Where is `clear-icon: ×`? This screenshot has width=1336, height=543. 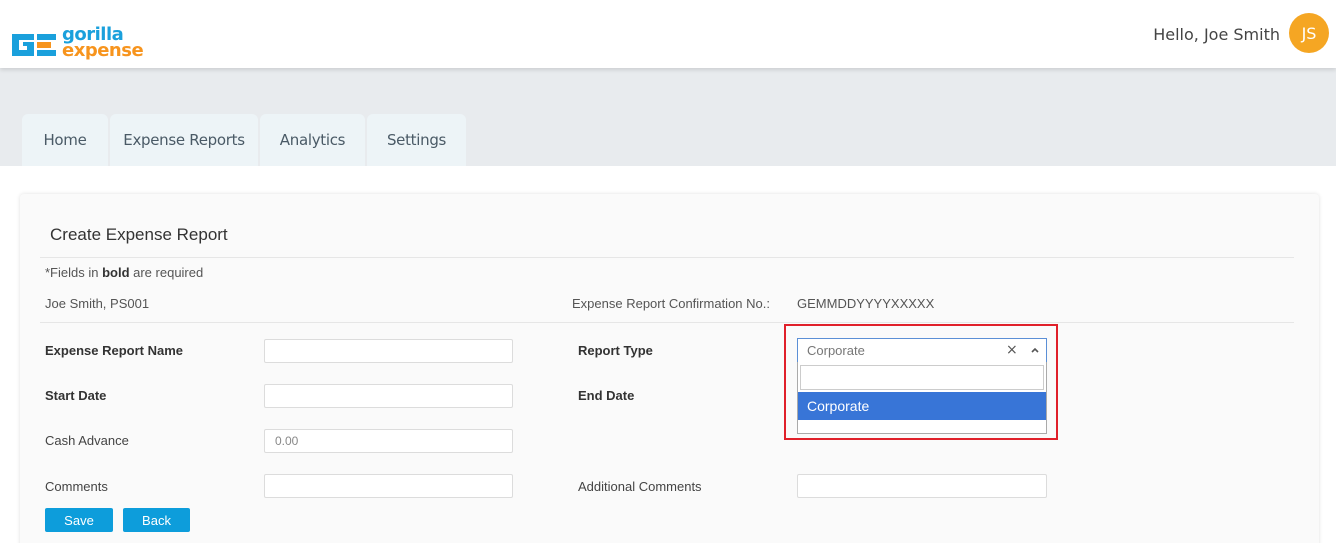
clear-icon: × is located at coordinates (1012, 350).